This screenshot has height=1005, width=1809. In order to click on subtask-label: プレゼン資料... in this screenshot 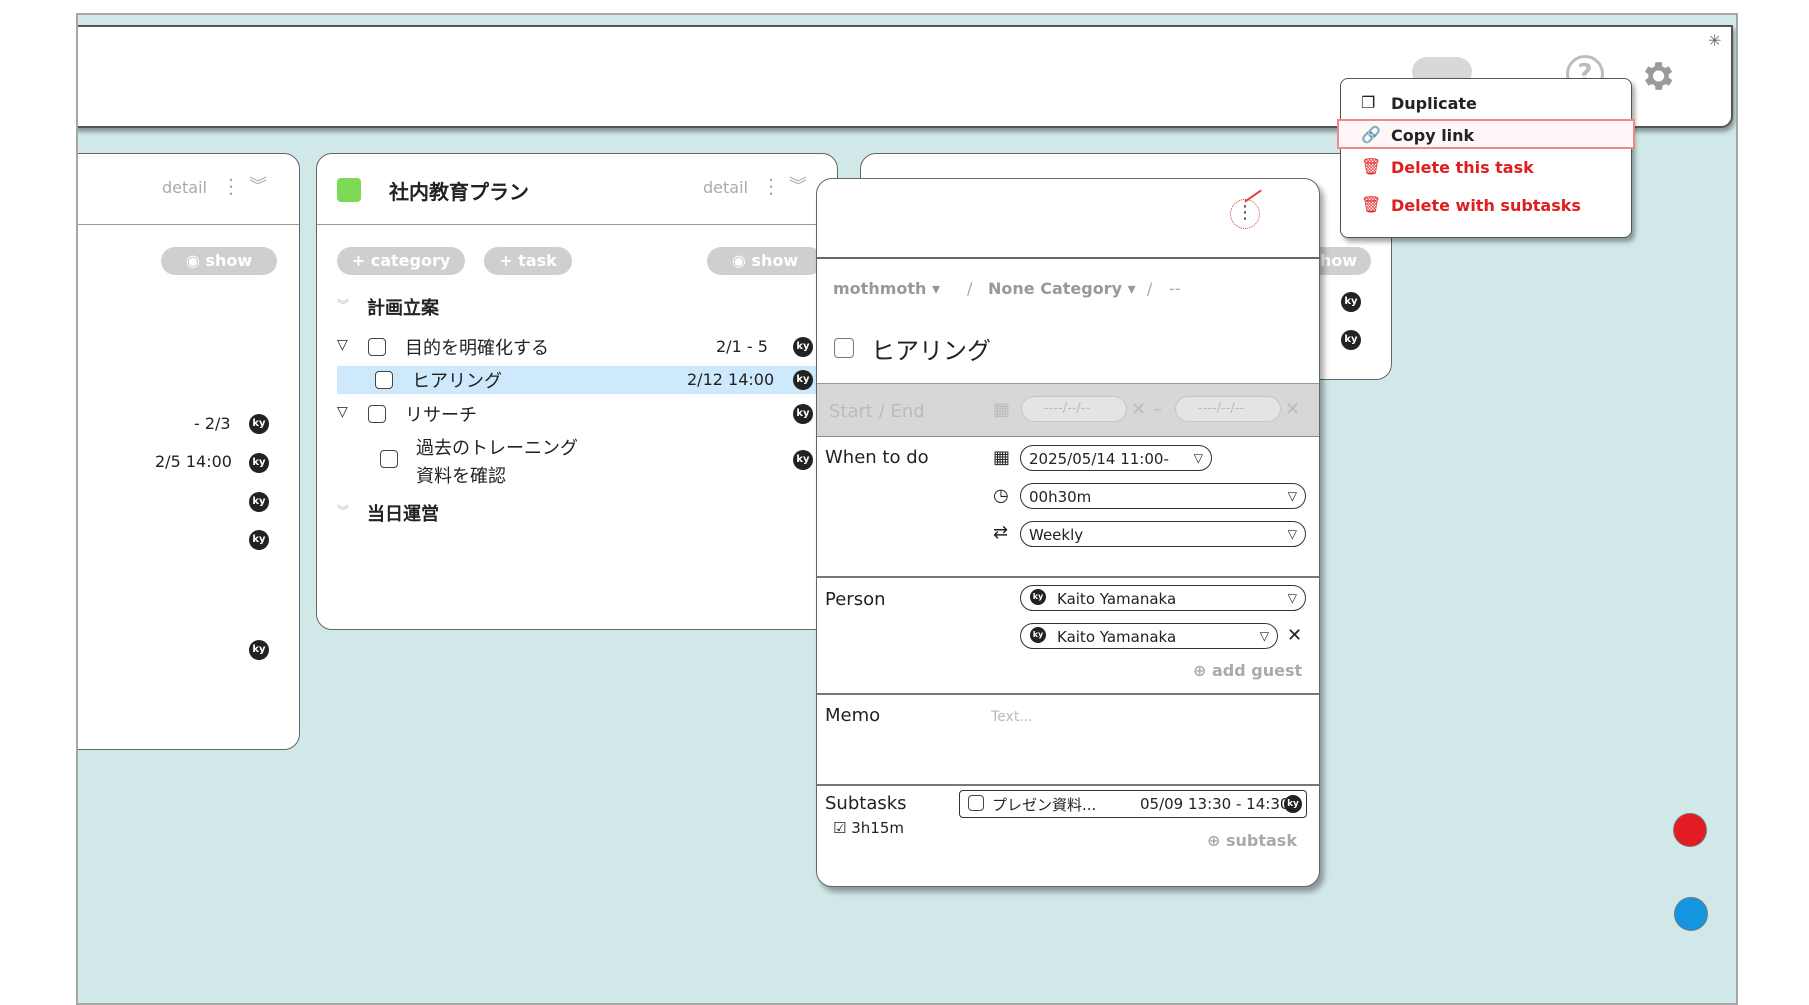, I will do `click(1044, 804)`.